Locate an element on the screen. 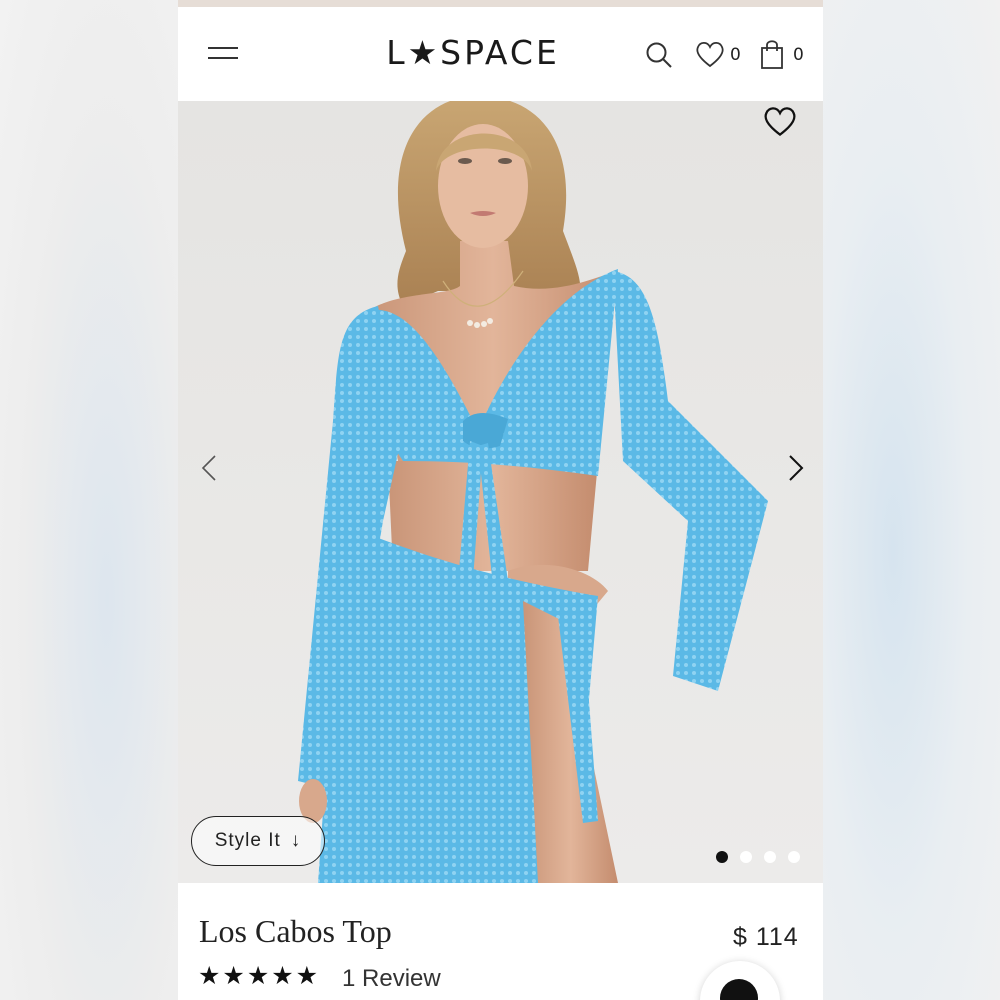  hamburger-menu-line is located at coordinates (223, 58).